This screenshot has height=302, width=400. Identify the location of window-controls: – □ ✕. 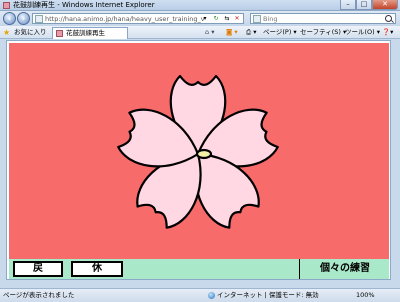
(369, 5).